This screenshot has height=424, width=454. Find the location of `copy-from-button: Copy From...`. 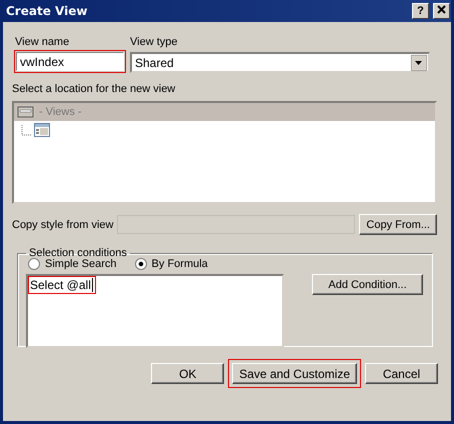

copy-from-button: Copy From... is located at coordinates (398, 224).